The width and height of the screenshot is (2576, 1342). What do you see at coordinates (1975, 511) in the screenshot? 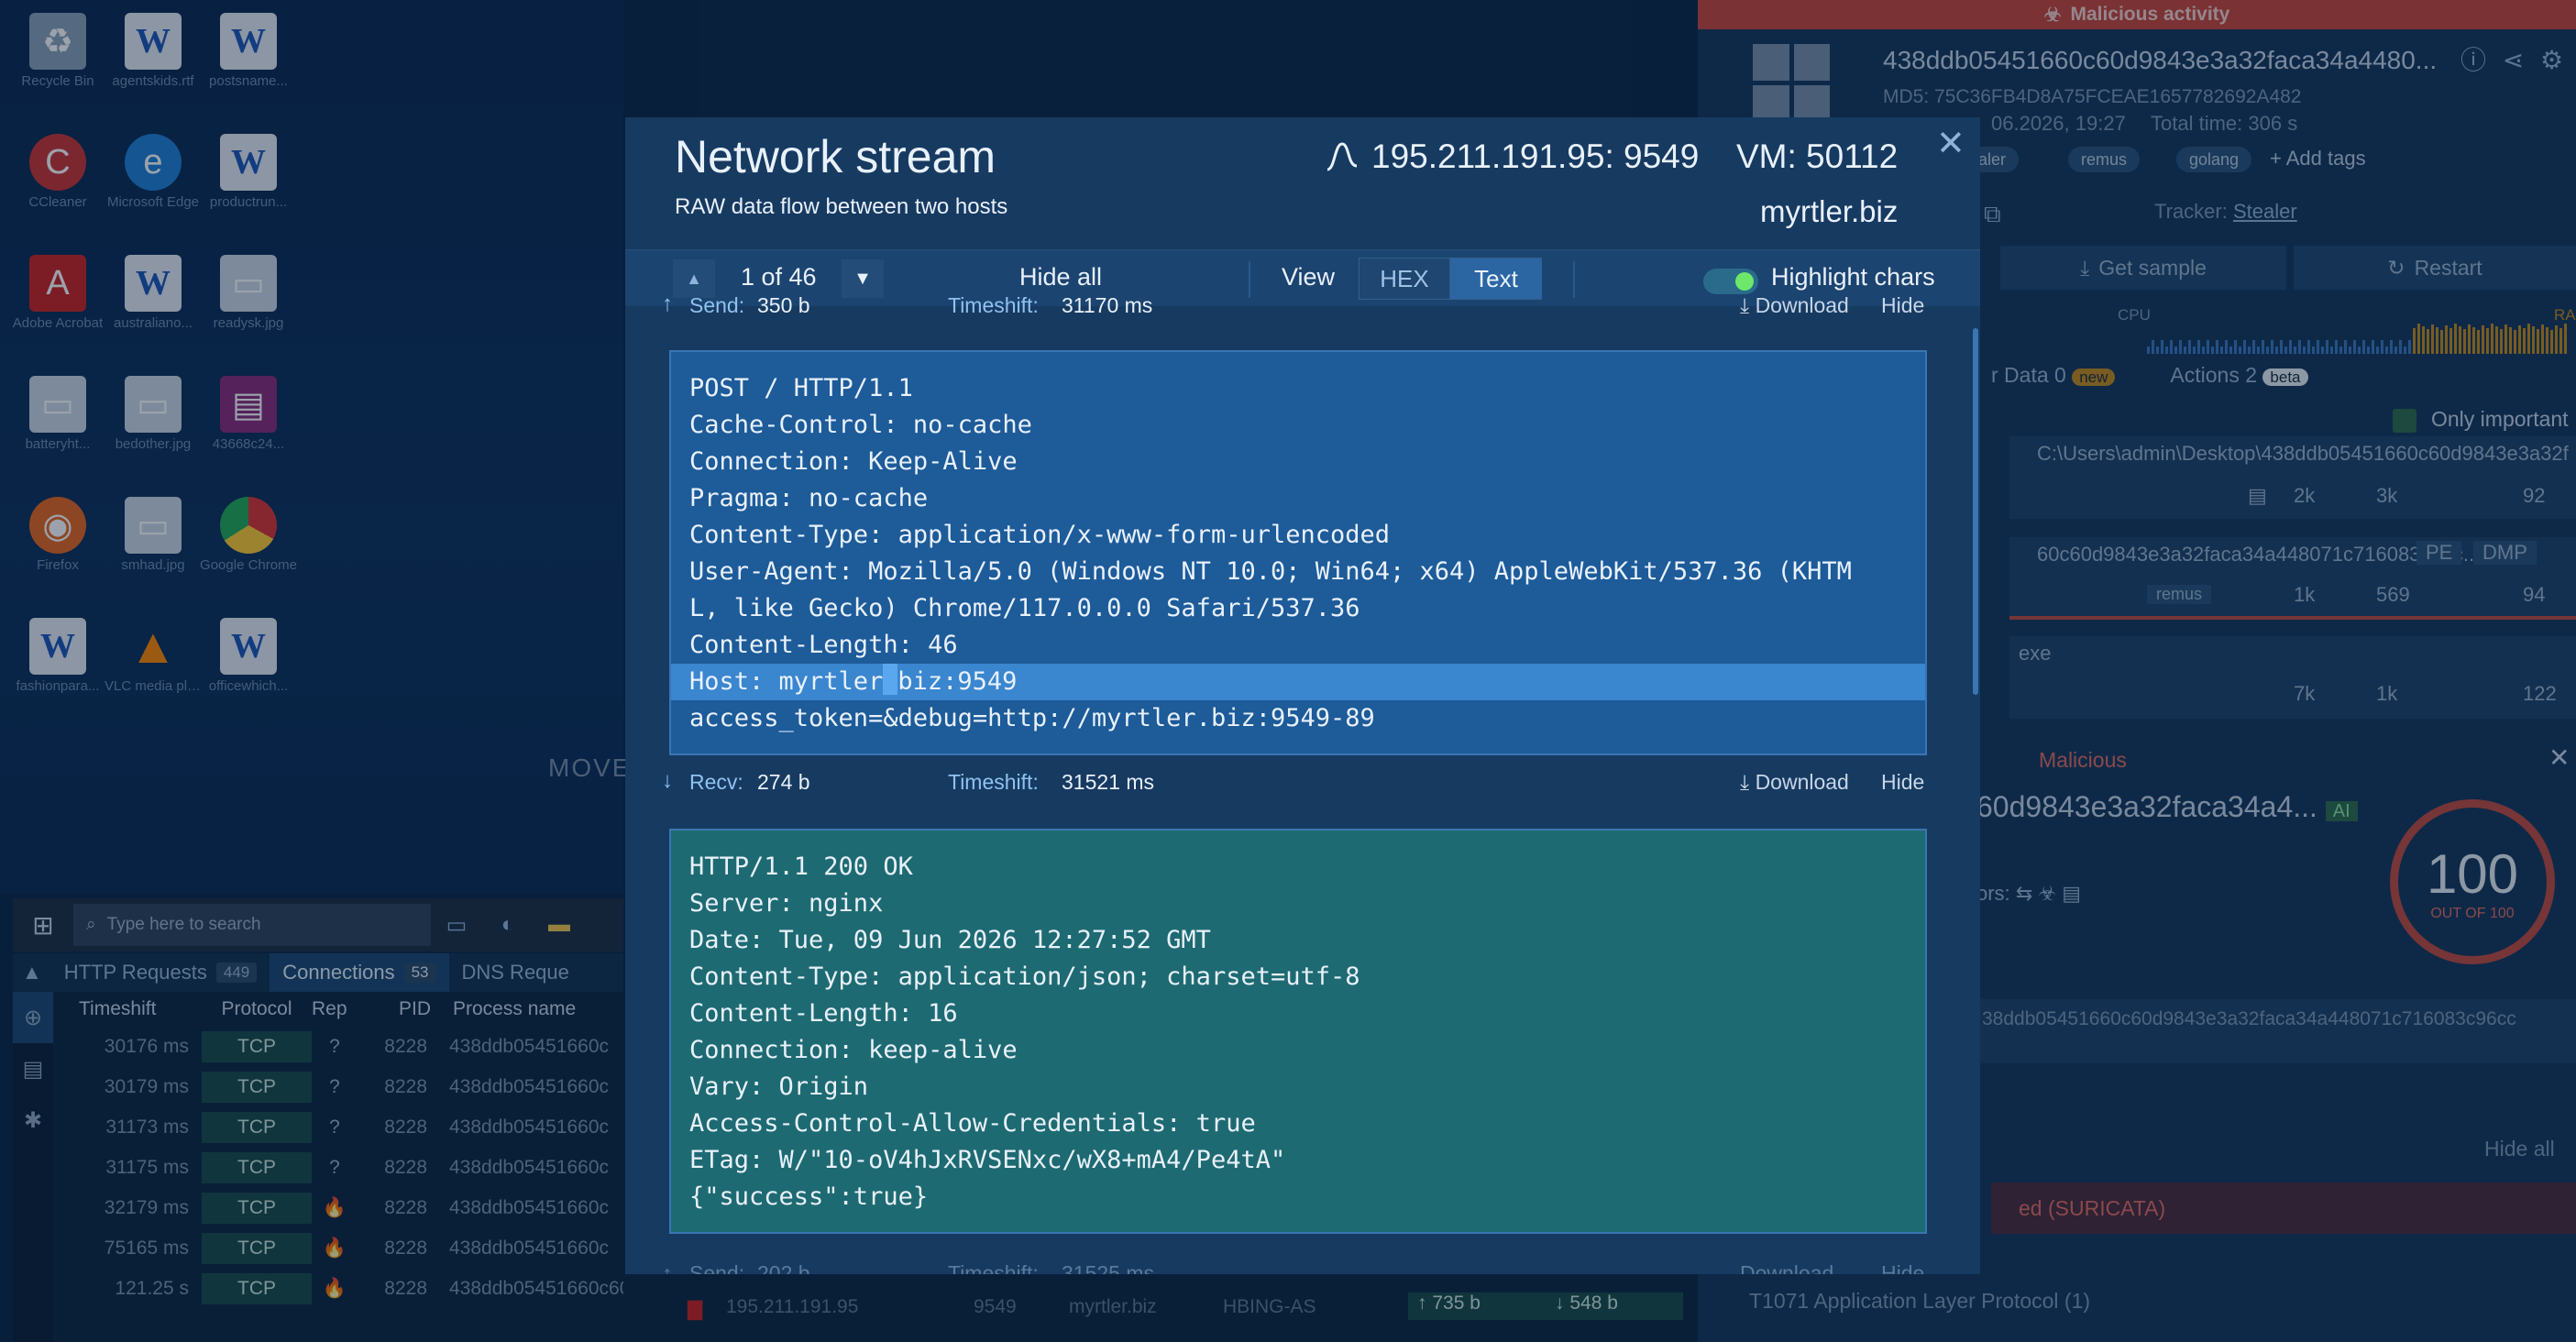
I see `modal-scrollbar` at bounding box center [1975, 511].